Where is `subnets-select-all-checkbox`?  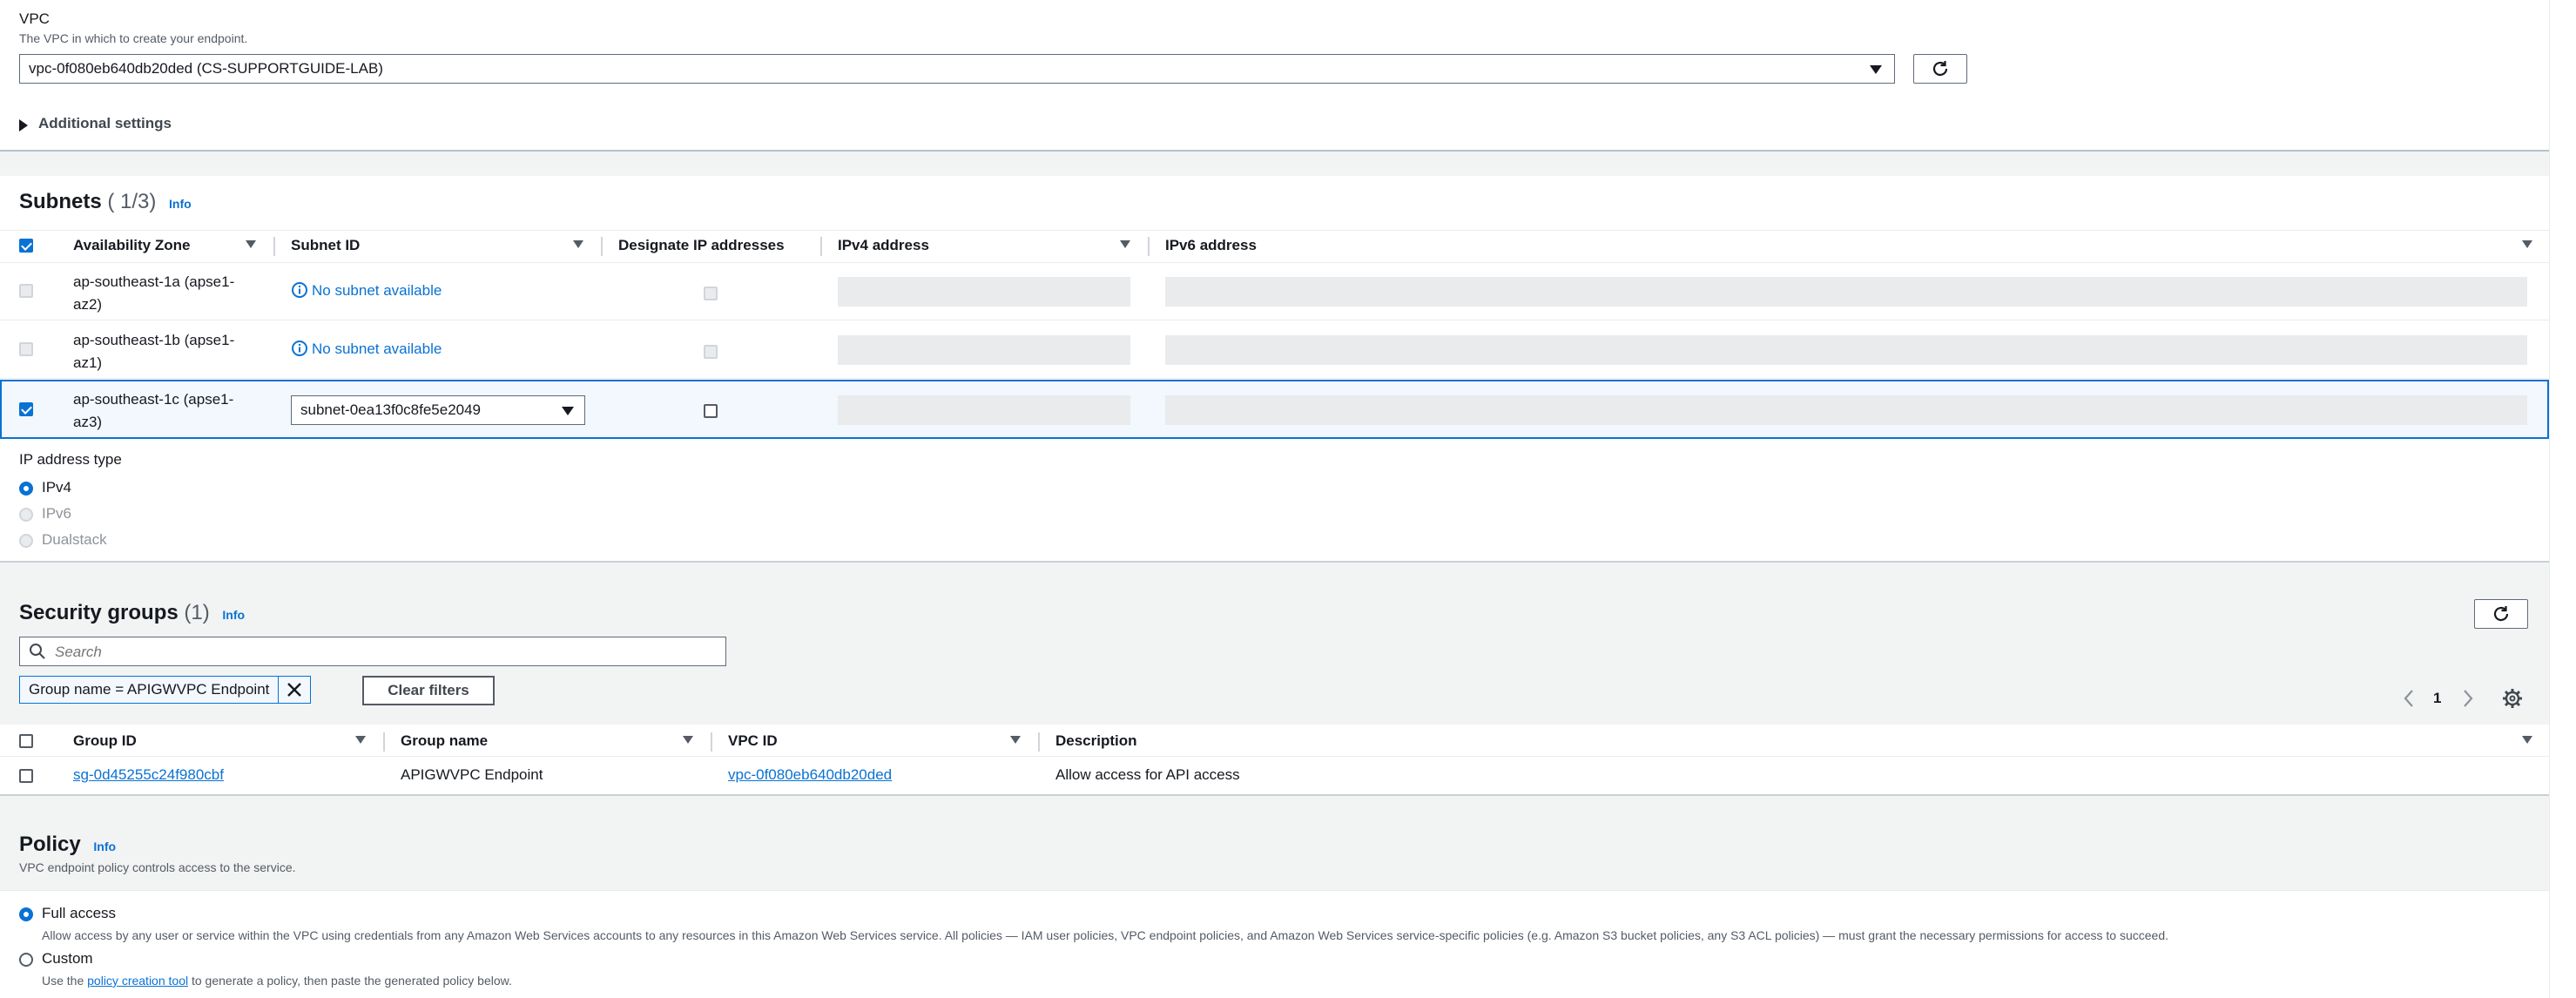
subnets-select-all-checkbox is located at coordinates (26, 246).